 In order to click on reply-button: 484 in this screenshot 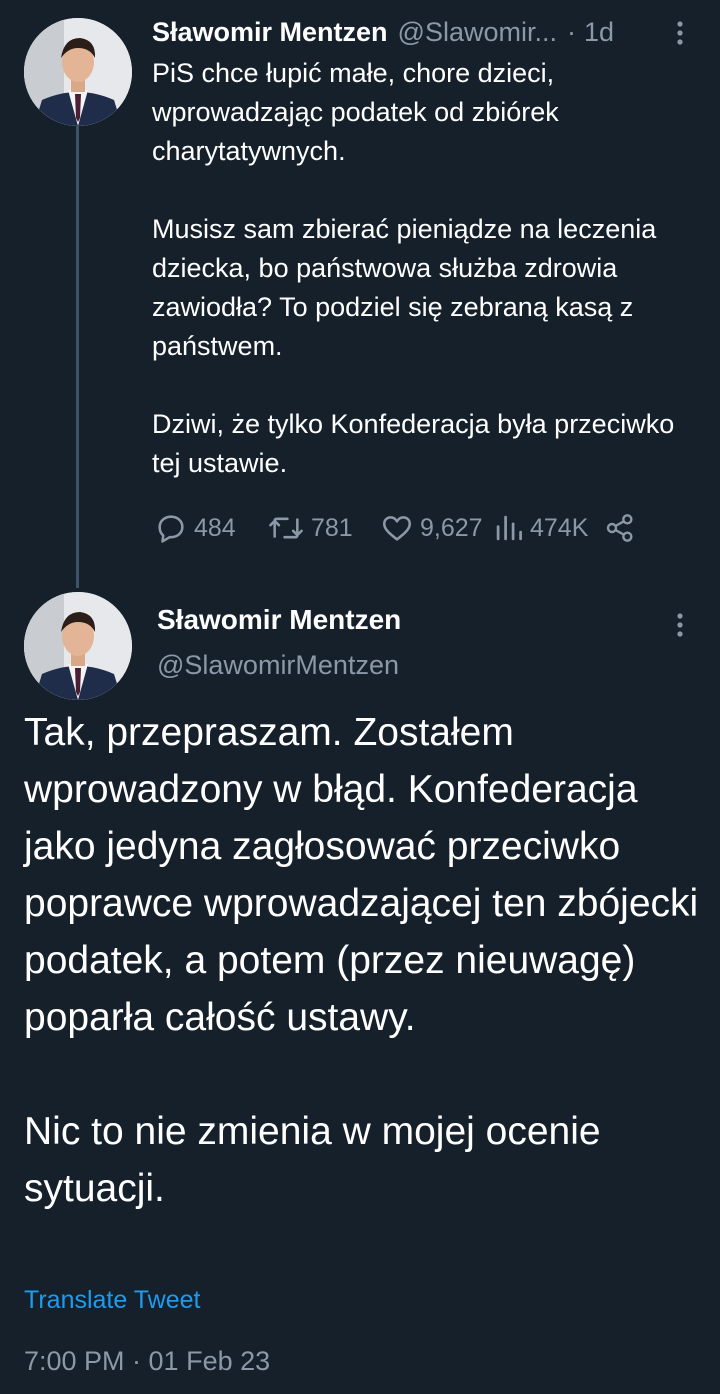, I will do `click(195, 528)`.